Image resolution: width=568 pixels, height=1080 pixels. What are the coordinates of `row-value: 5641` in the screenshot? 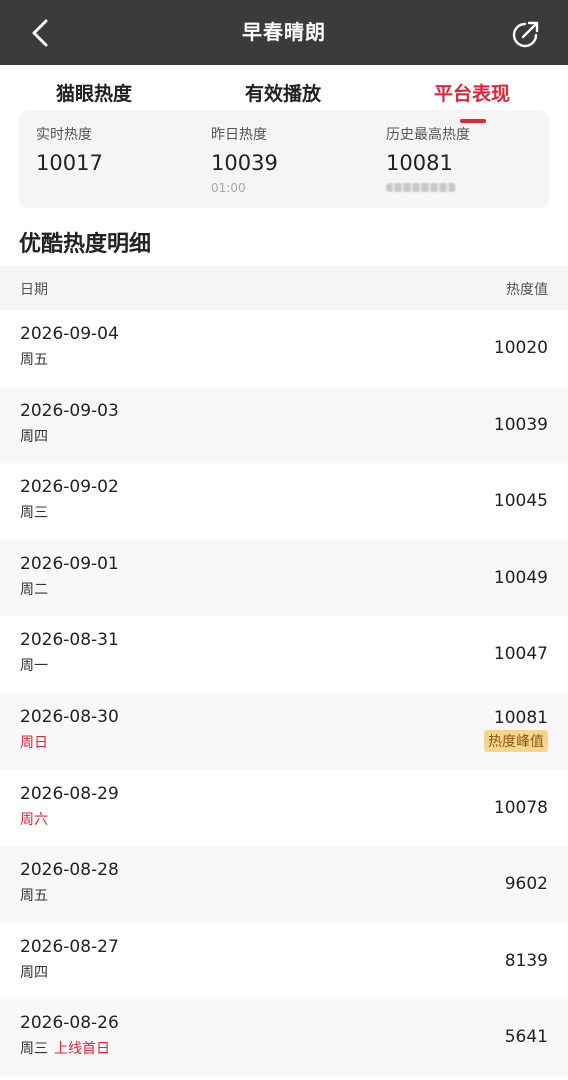 It's located at (526, 1037).